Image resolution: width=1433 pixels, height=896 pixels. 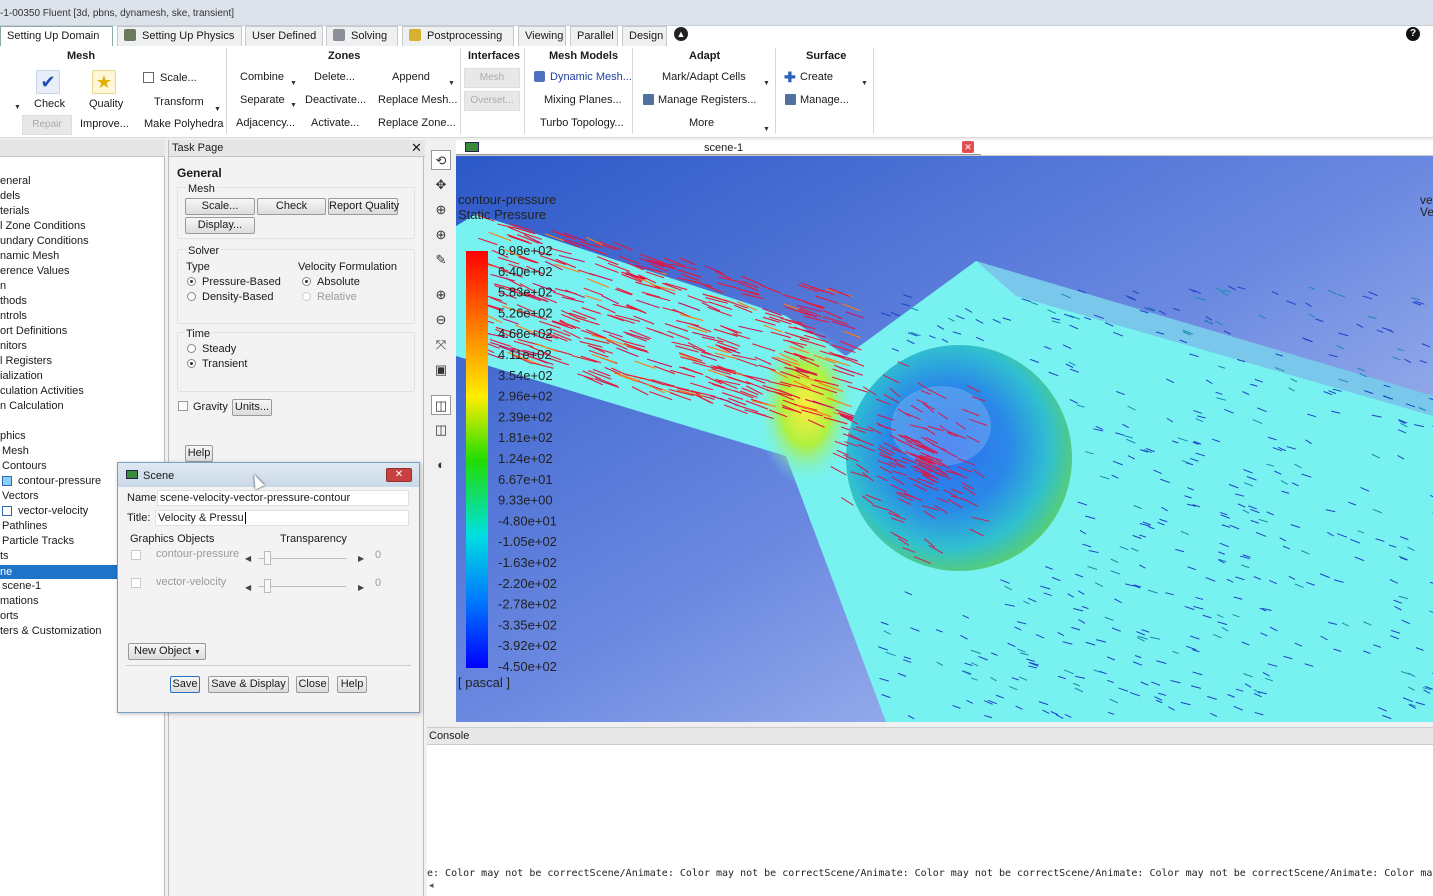 I want to click on tab-solving: Solving, so click(x=362, y=36).